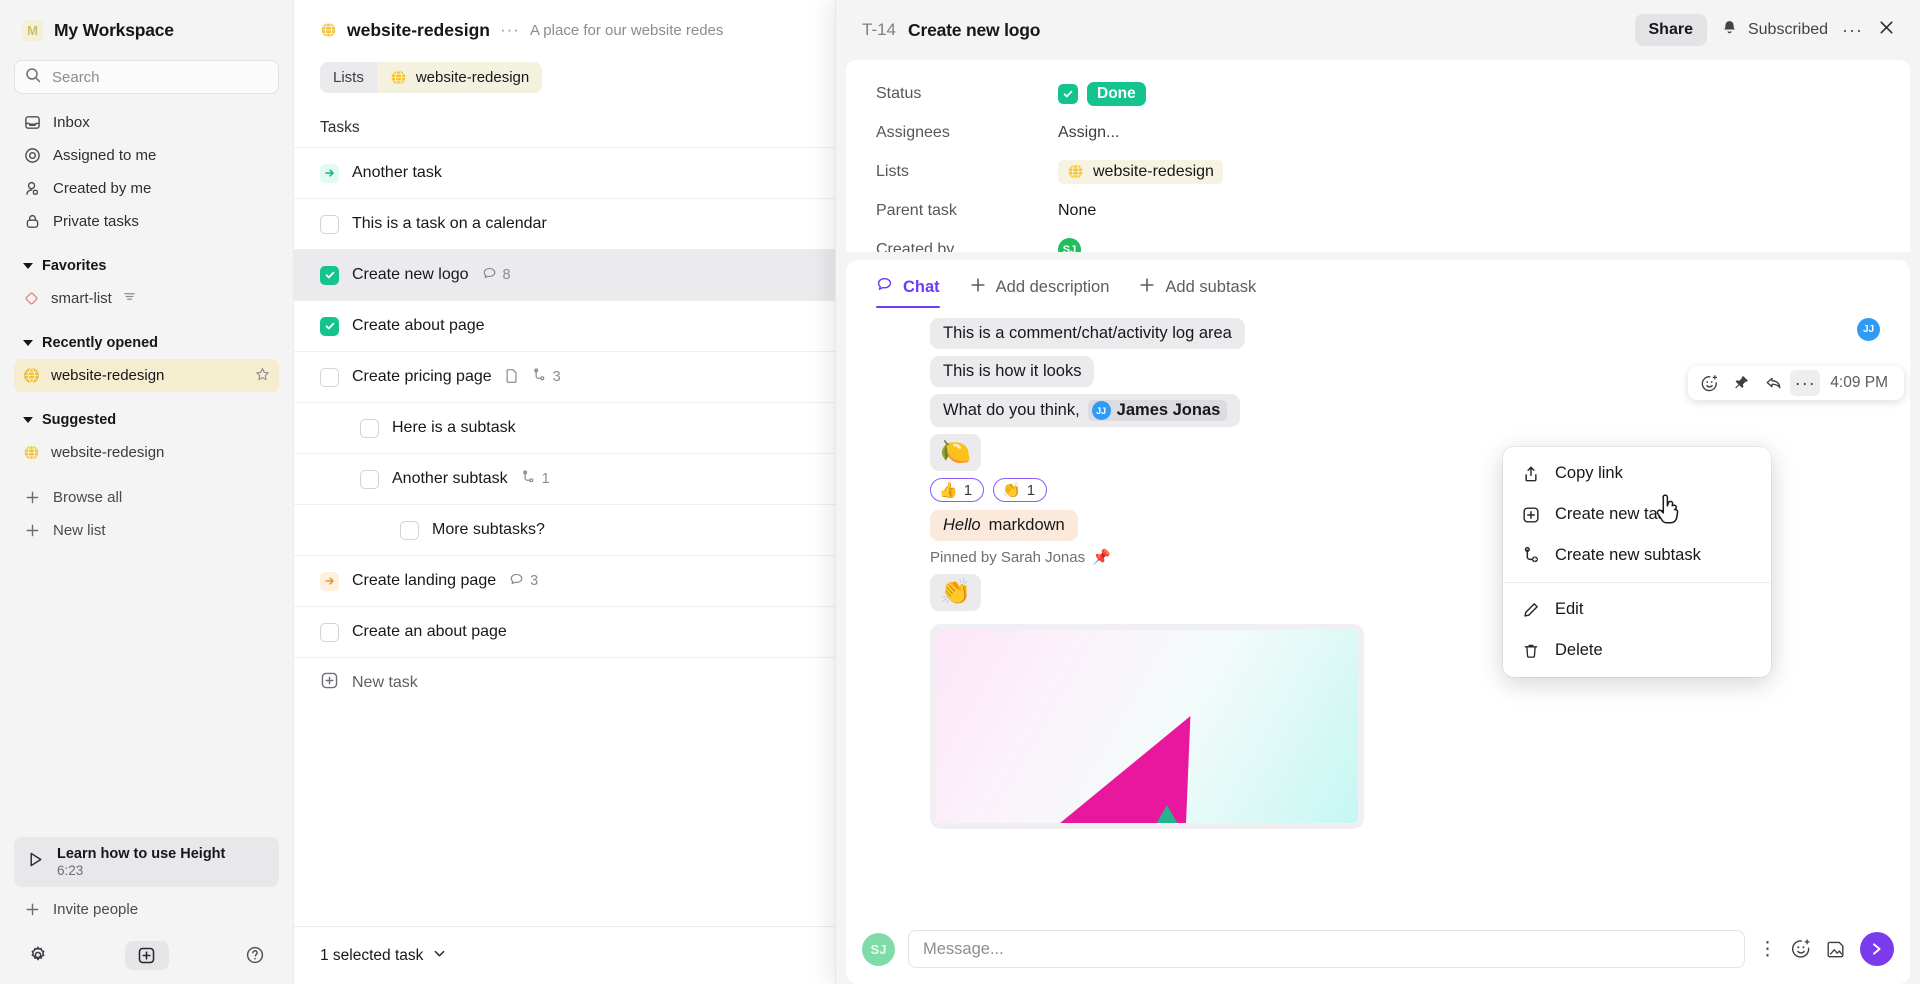 This screenshot has width=1920, height=984. Describe the element at coordinates (1020, 490) in the screenshot. I see `reaction-pill: 👏 1` at that location.